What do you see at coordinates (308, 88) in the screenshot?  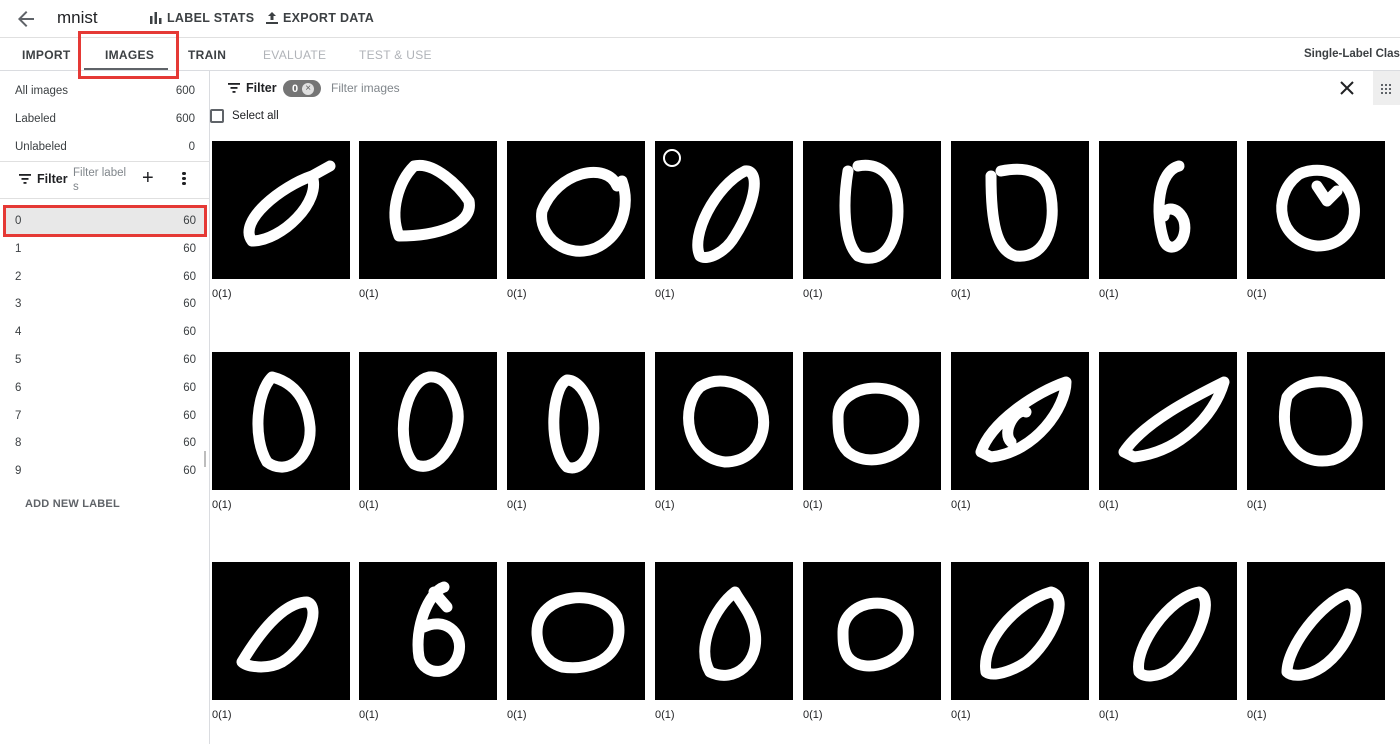 I see `chip-remove-icon: ×` at bounding box center [308, 88].